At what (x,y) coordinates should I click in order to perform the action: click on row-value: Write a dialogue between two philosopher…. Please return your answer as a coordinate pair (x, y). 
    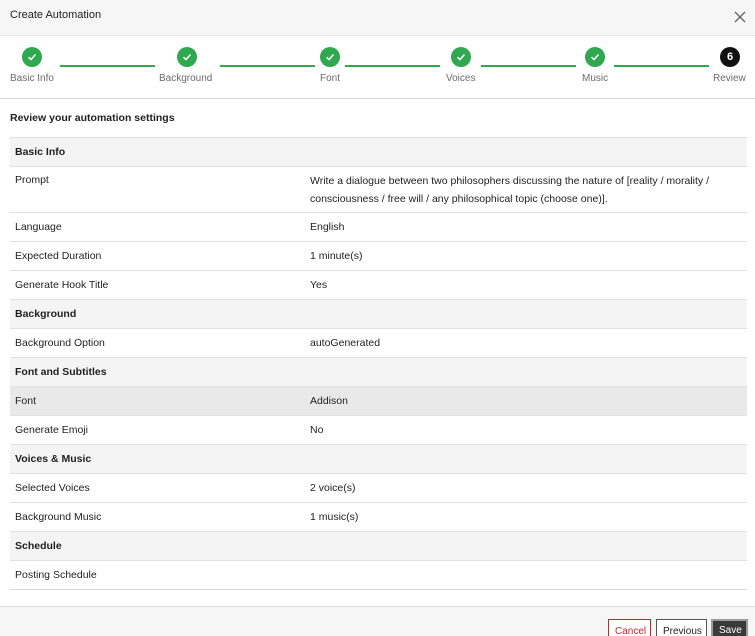
    Looking at the image, I should click on (510, 190).